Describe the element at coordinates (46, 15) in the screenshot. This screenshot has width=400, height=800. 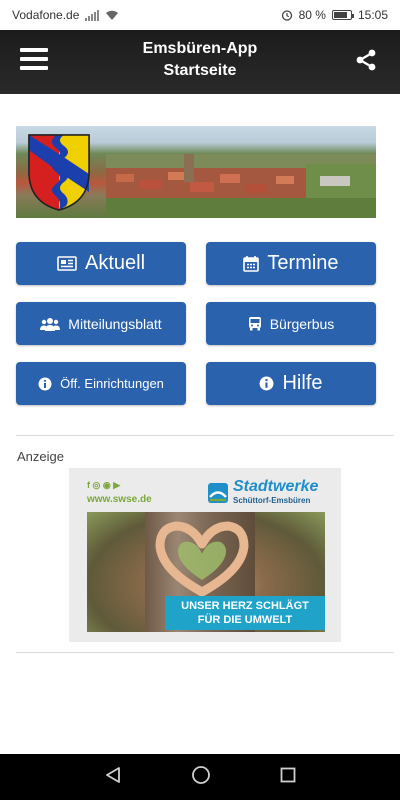
I see `carrier-name: Vodafone.de` at that location.